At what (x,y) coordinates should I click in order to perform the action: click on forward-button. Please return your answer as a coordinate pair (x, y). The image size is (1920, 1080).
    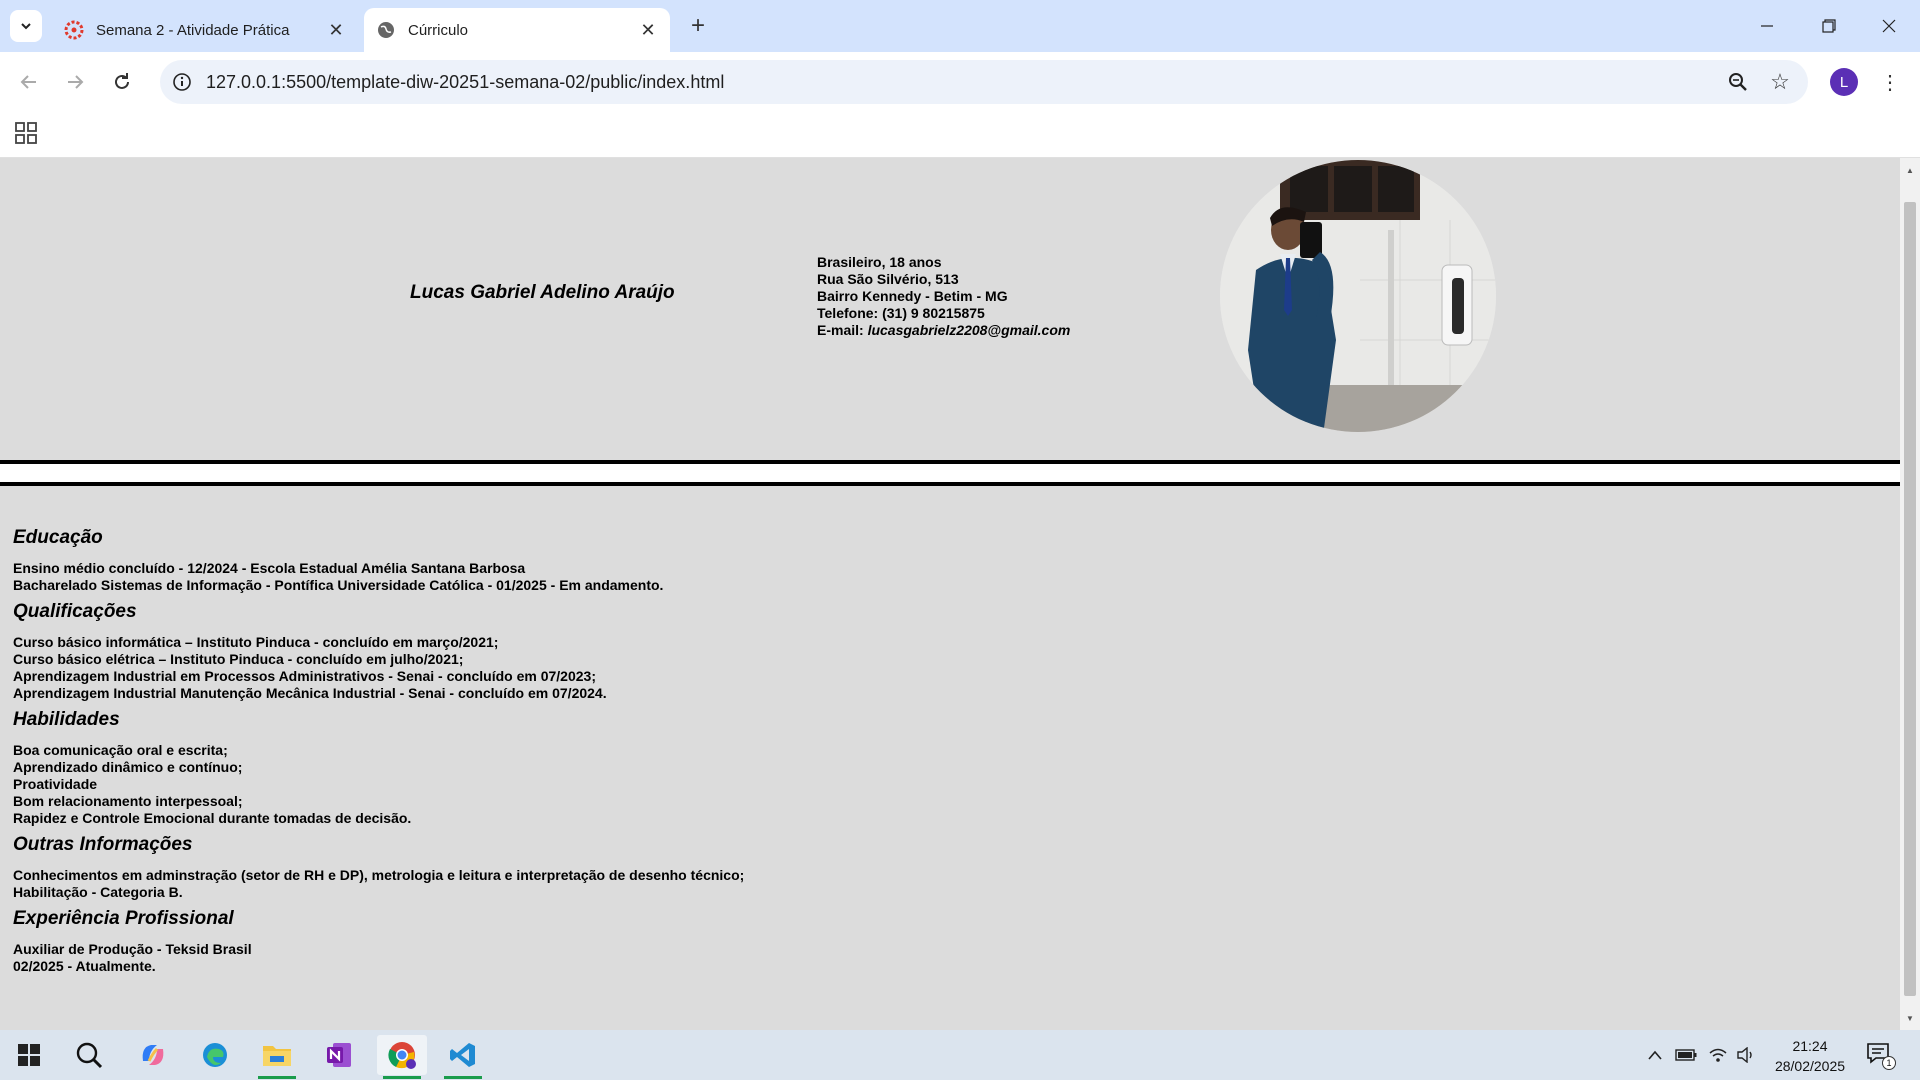
    Looking at the image, I should click on (75, 82).